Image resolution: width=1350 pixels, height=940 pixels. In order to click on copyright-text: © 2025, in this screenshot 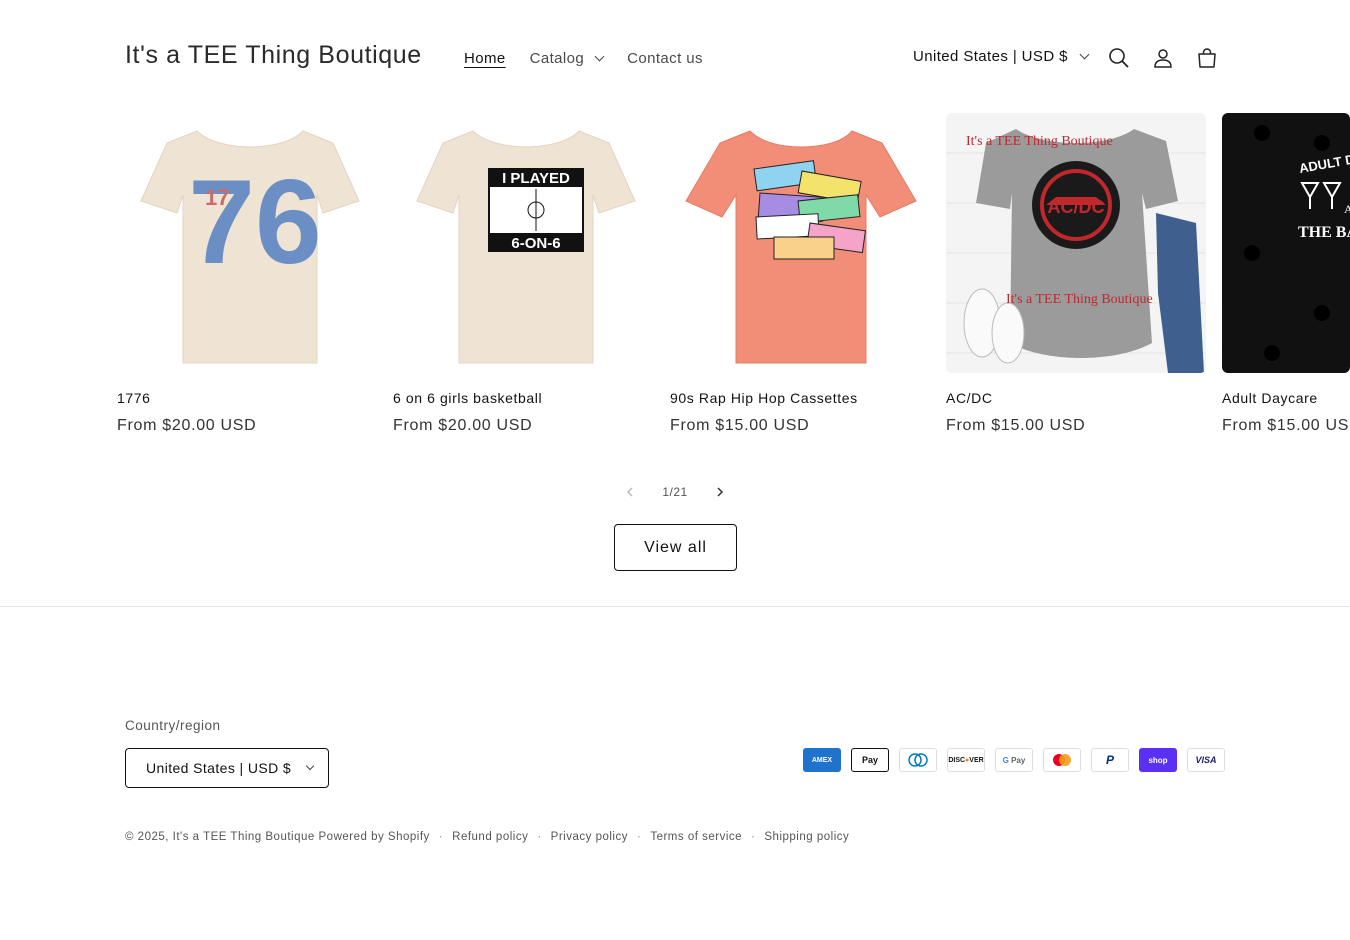, I will do `click(147, 837)`.